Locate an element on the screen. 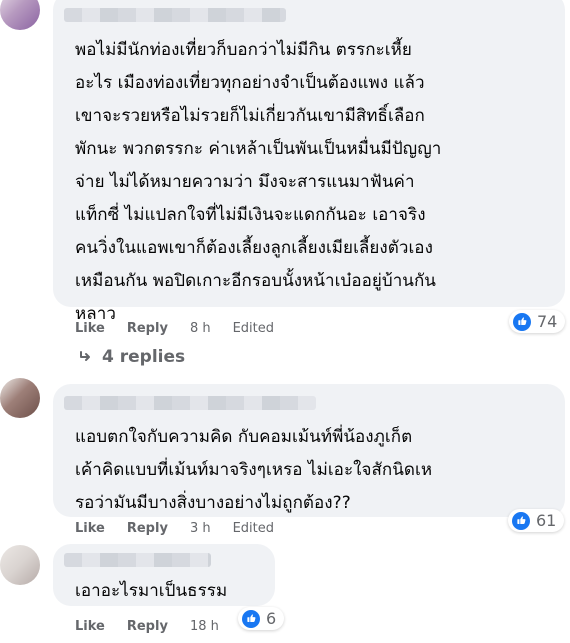  reply-arrow-icon is located at coordinates (85, 357).